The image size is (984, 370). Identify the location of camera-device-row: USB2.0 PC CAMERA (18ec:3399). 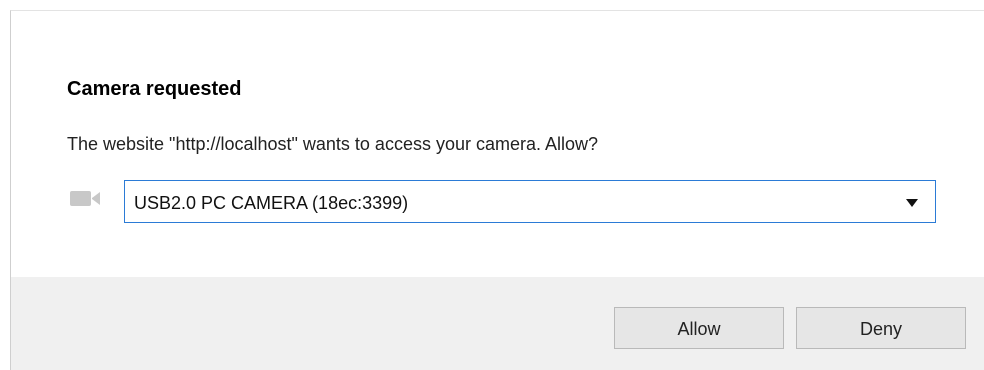
(507, 203).